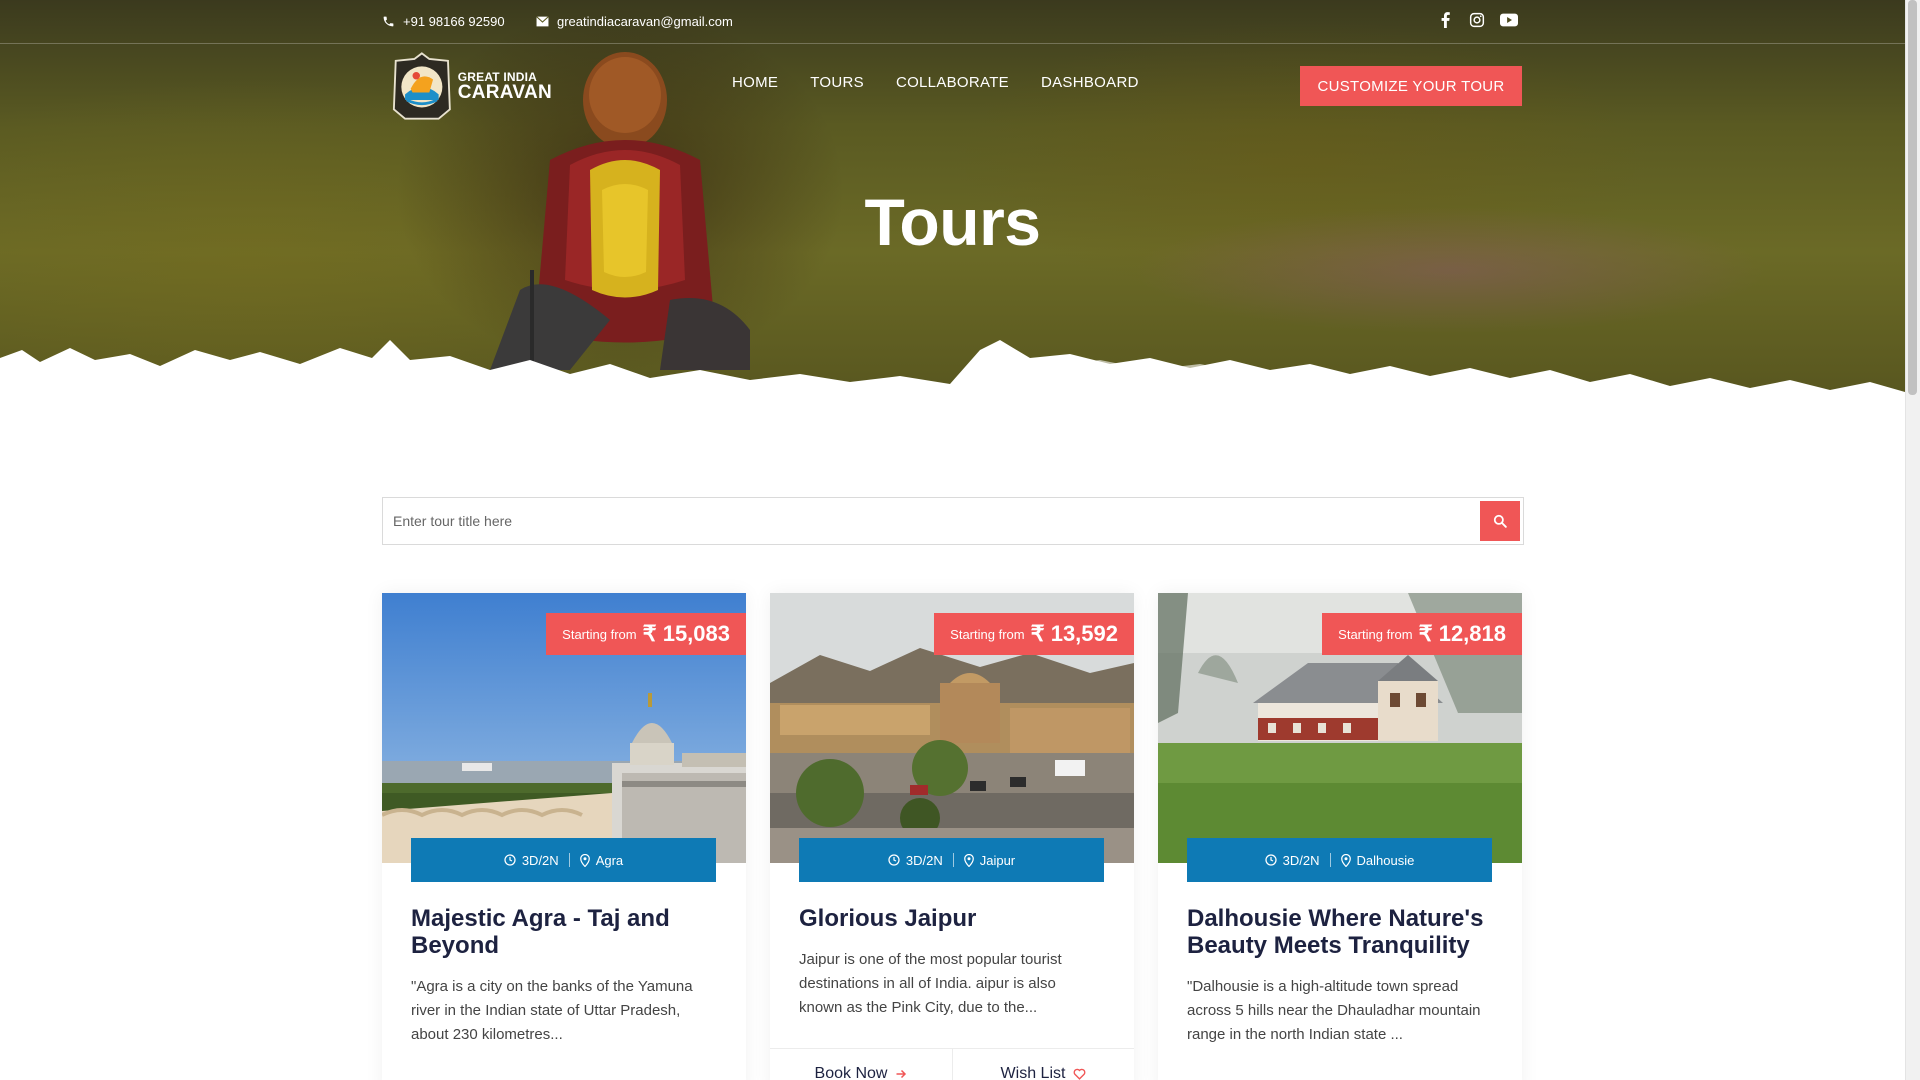  What do you see at coordinates (421, 86) in the screenshot?
I see `logo-badge-icon` at bounding box center [421, 86].